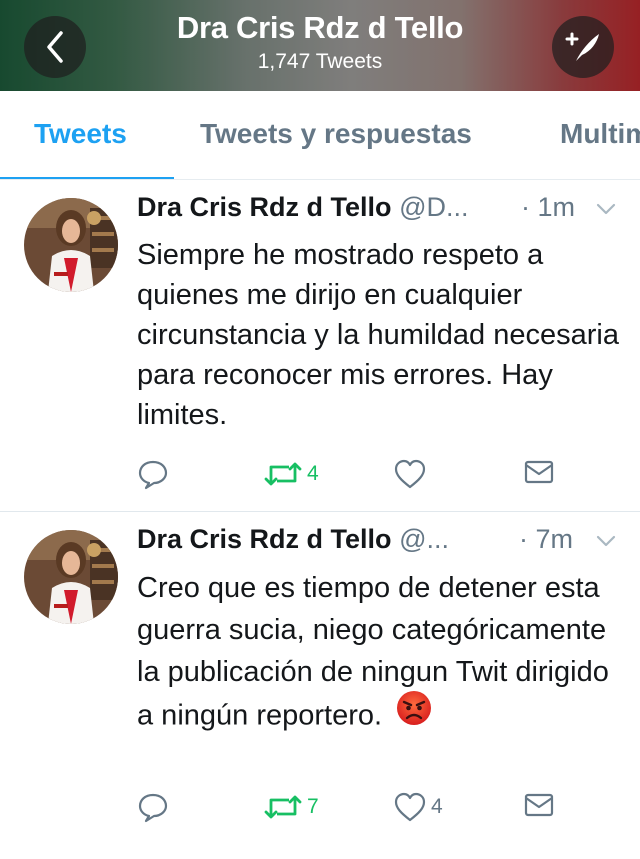  I want to click on retweet-count: 4, so click(313, 473).